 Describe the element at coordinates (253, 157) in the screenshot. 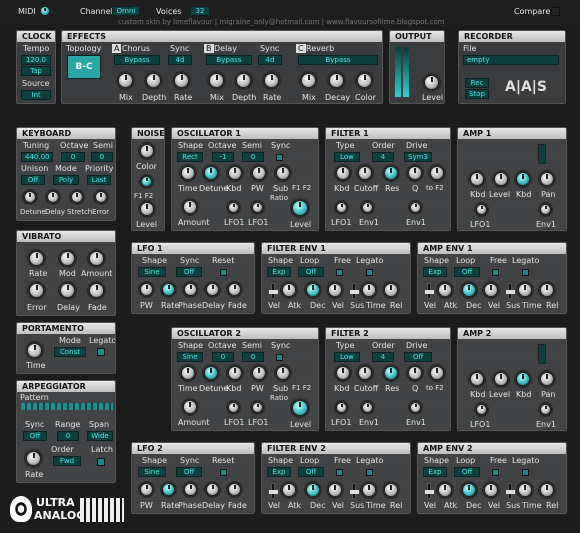

I see `osc1-semi-select: 0` at that location.